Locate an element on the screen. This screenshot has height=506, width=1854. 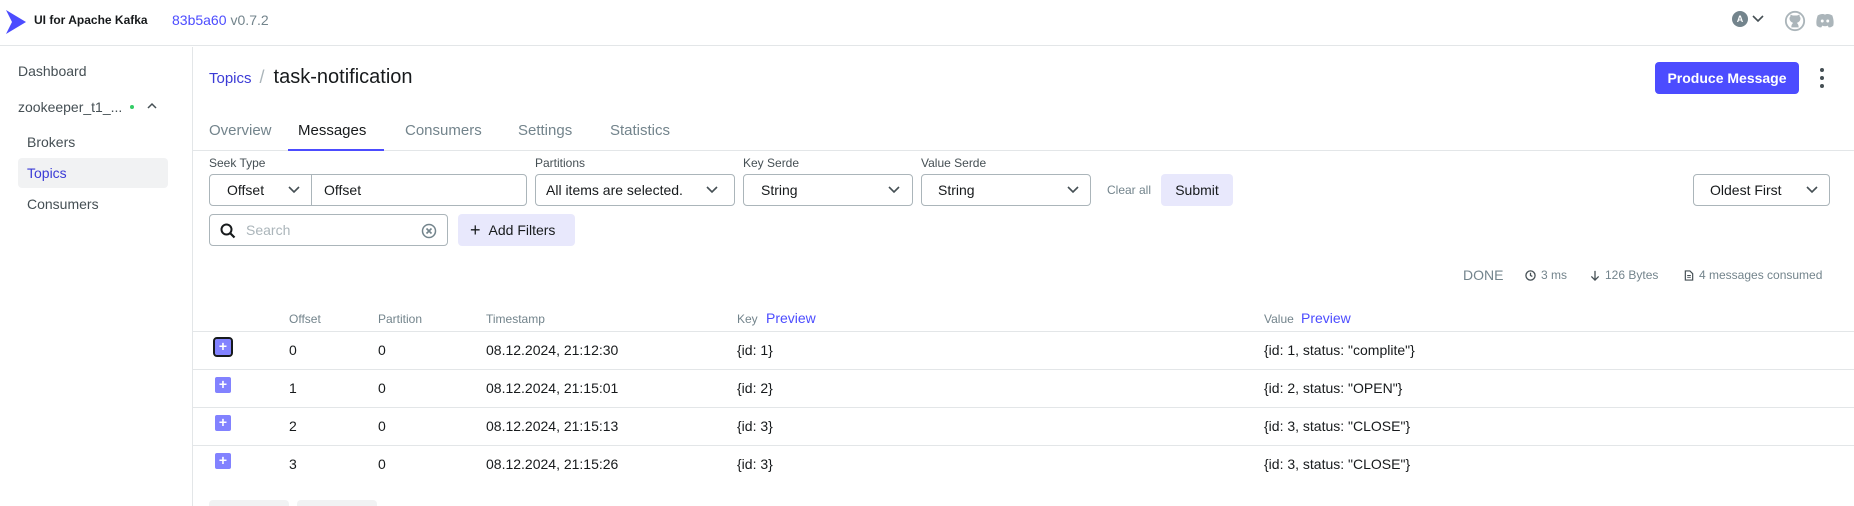
offset-input: Offset is located at coordinates (419, 190).